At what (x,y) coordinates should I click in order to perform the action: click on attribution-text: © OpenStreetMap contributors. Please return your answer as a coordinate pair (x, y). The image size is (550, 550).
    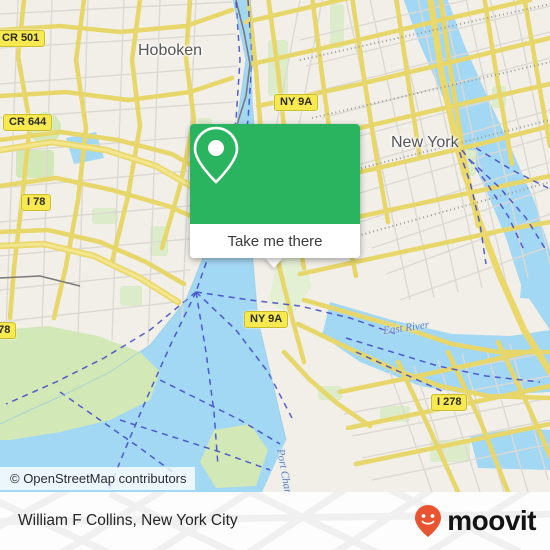
    Looking at the image, I should click on (98, 478).